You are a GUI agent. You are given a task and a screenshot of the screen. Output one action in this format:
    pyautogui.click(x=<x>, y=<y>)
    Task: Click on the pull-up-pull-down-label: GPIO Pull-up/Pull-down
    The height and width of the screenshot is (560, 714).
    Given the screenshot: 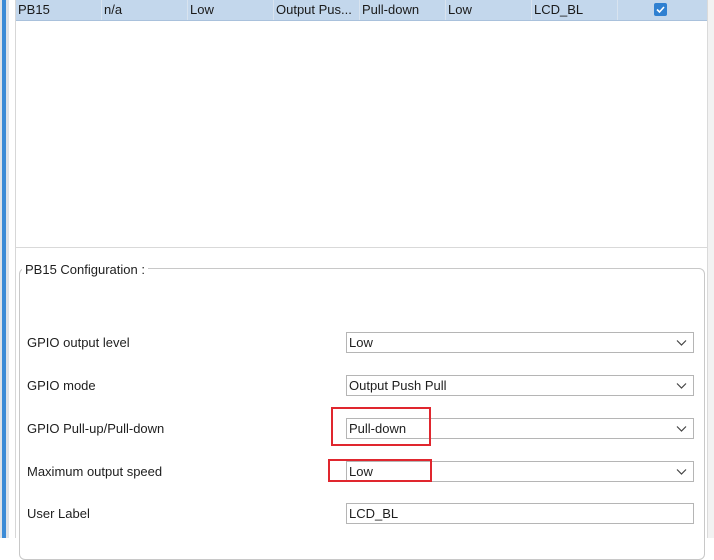 What is the action you would take?
    pyautogui.click(x=96, y=428)
    